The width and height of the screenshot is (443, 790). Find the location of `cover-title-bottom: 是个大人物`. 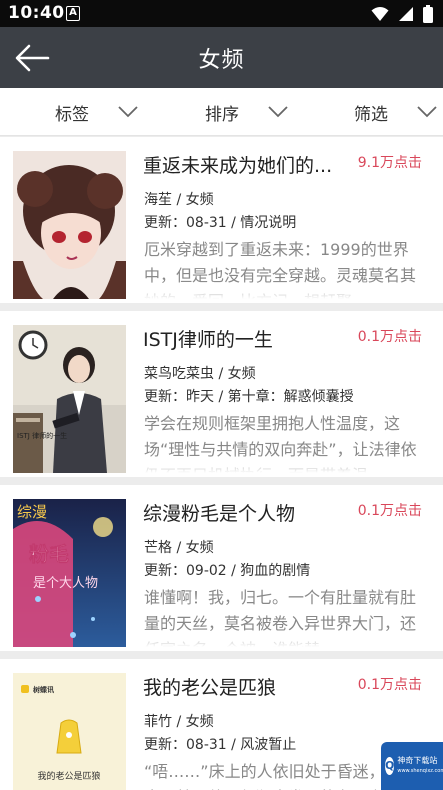

cover-title-bottom: 是个大人物 is located at coordinates (65, 583).